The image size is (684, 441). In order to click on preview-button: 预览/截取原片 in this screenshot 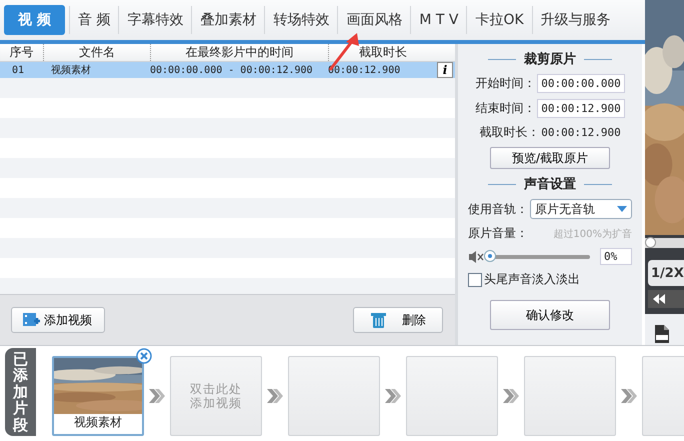, I will do `click(550, 158)`.